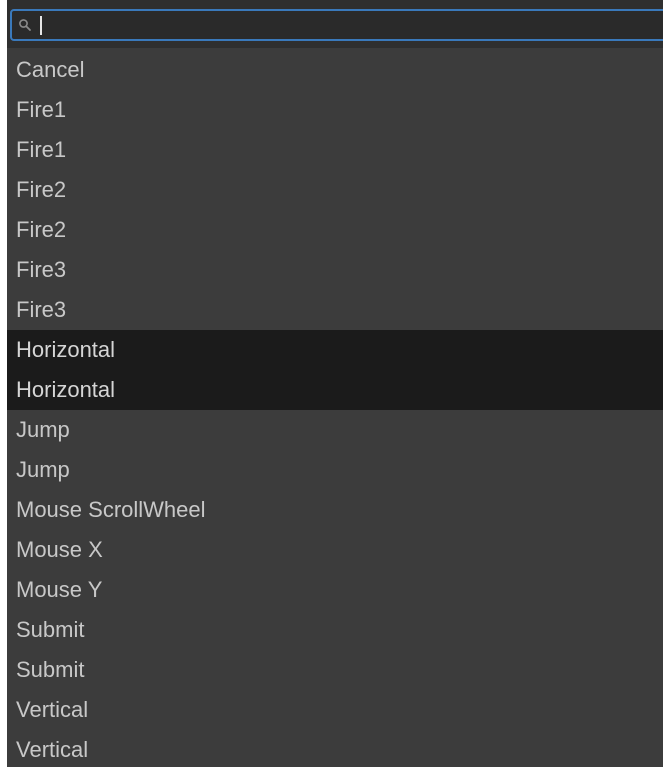  I want to click on list-item: Mouse ScrollWheel, so click(335, 510).